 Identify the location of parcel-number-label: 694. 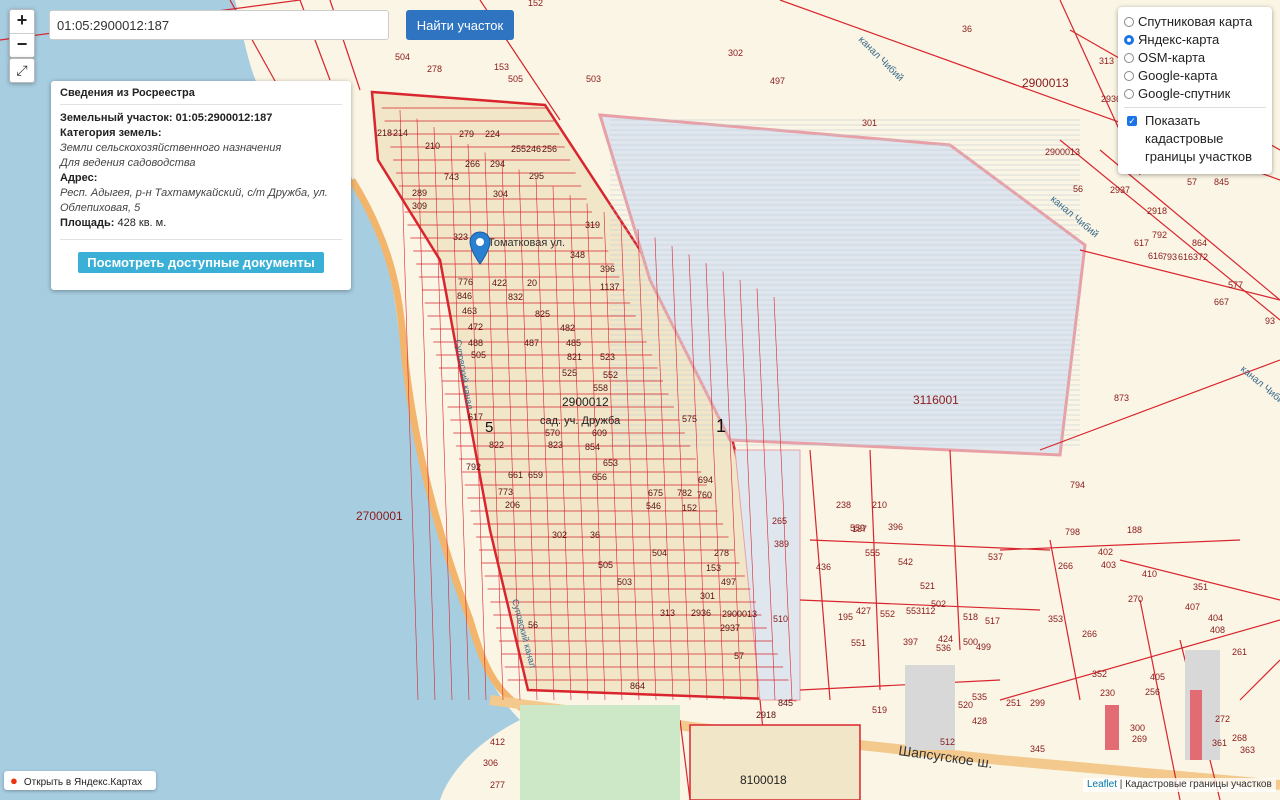
(705, 480).